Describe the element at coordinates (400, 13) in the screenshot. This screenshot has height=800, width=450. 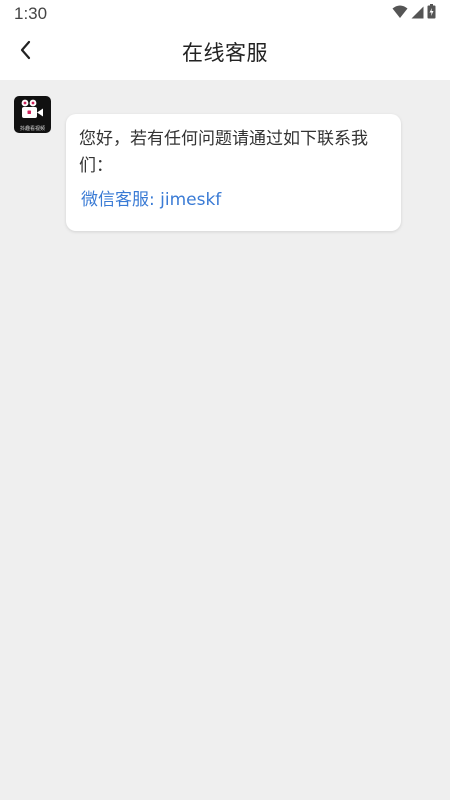
I see `wifi-icon` at that location.